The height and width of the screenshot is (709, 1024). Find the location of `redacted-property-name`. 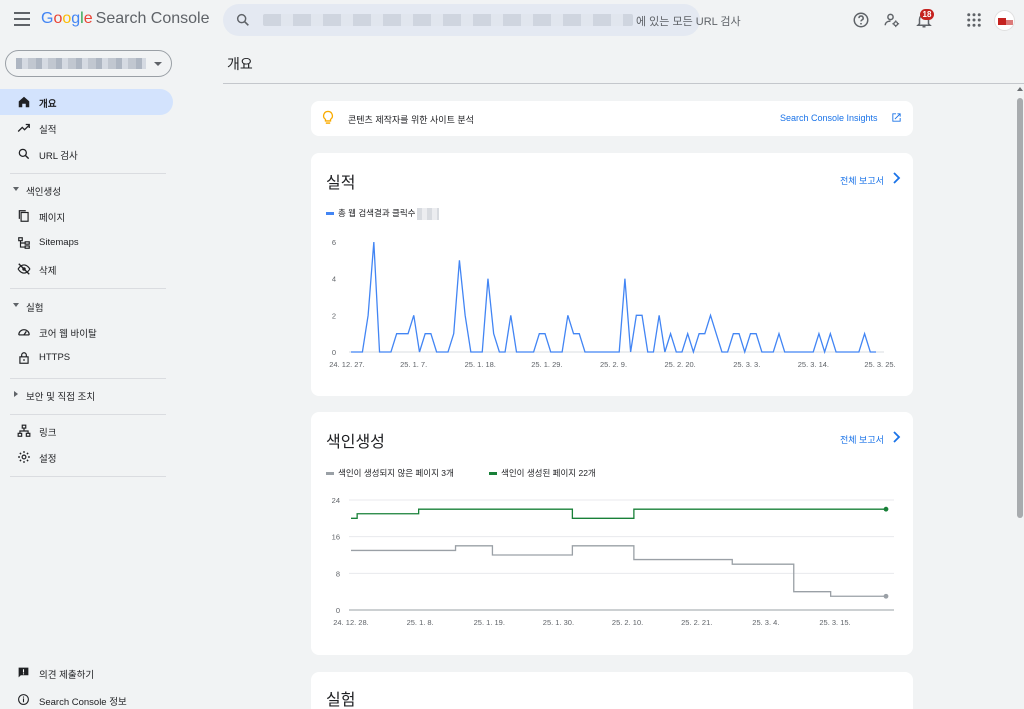

redacted-property-name is located at coordinates (81, 63).